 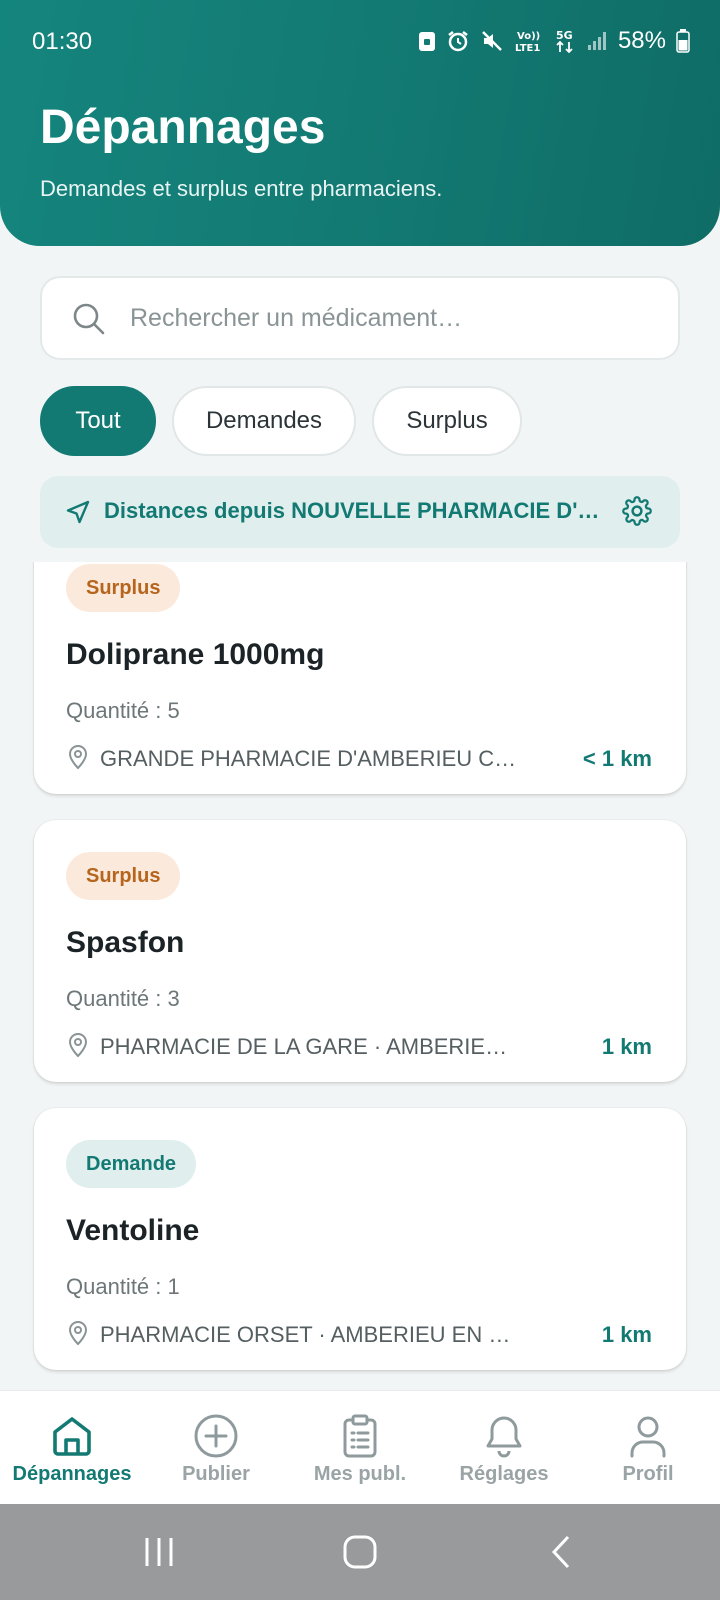 What do you see at coordinates (310, 1334) in the screenshot?
I see `pharmacy-name: PHARMACIE ORSET · AMBERIEU EN BUGEY` at bounding box center [310, 1334].